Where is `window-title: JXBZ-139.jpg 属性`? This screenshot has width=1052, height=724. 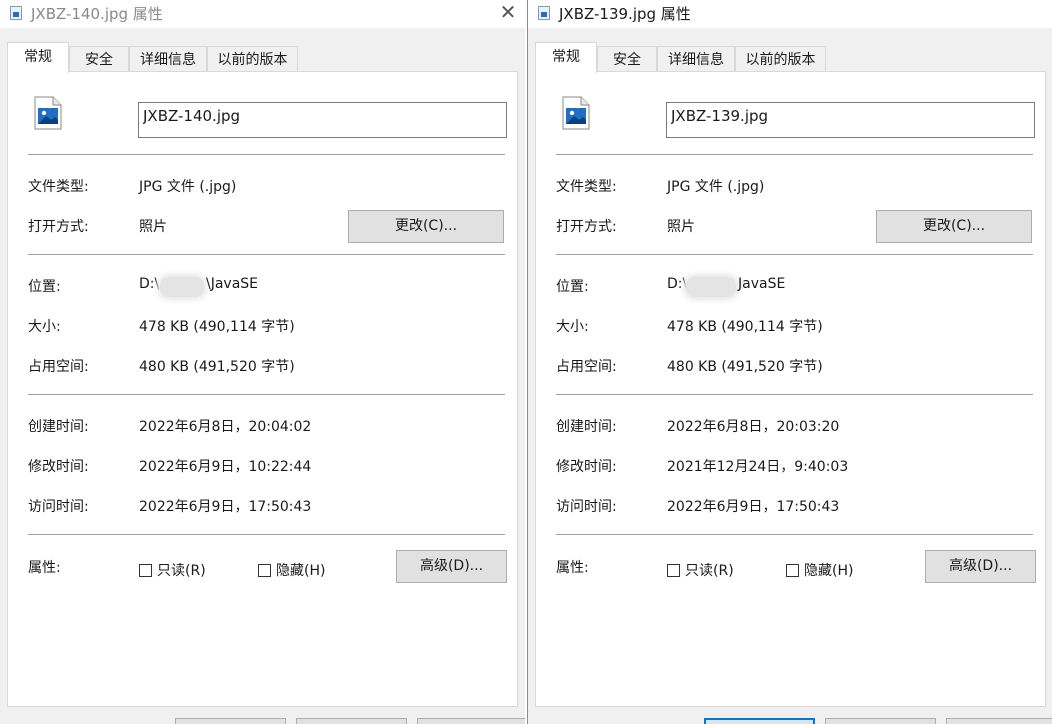
window-title: JXBZ-139.jpg 属性 is located at coordinates (625, 14).